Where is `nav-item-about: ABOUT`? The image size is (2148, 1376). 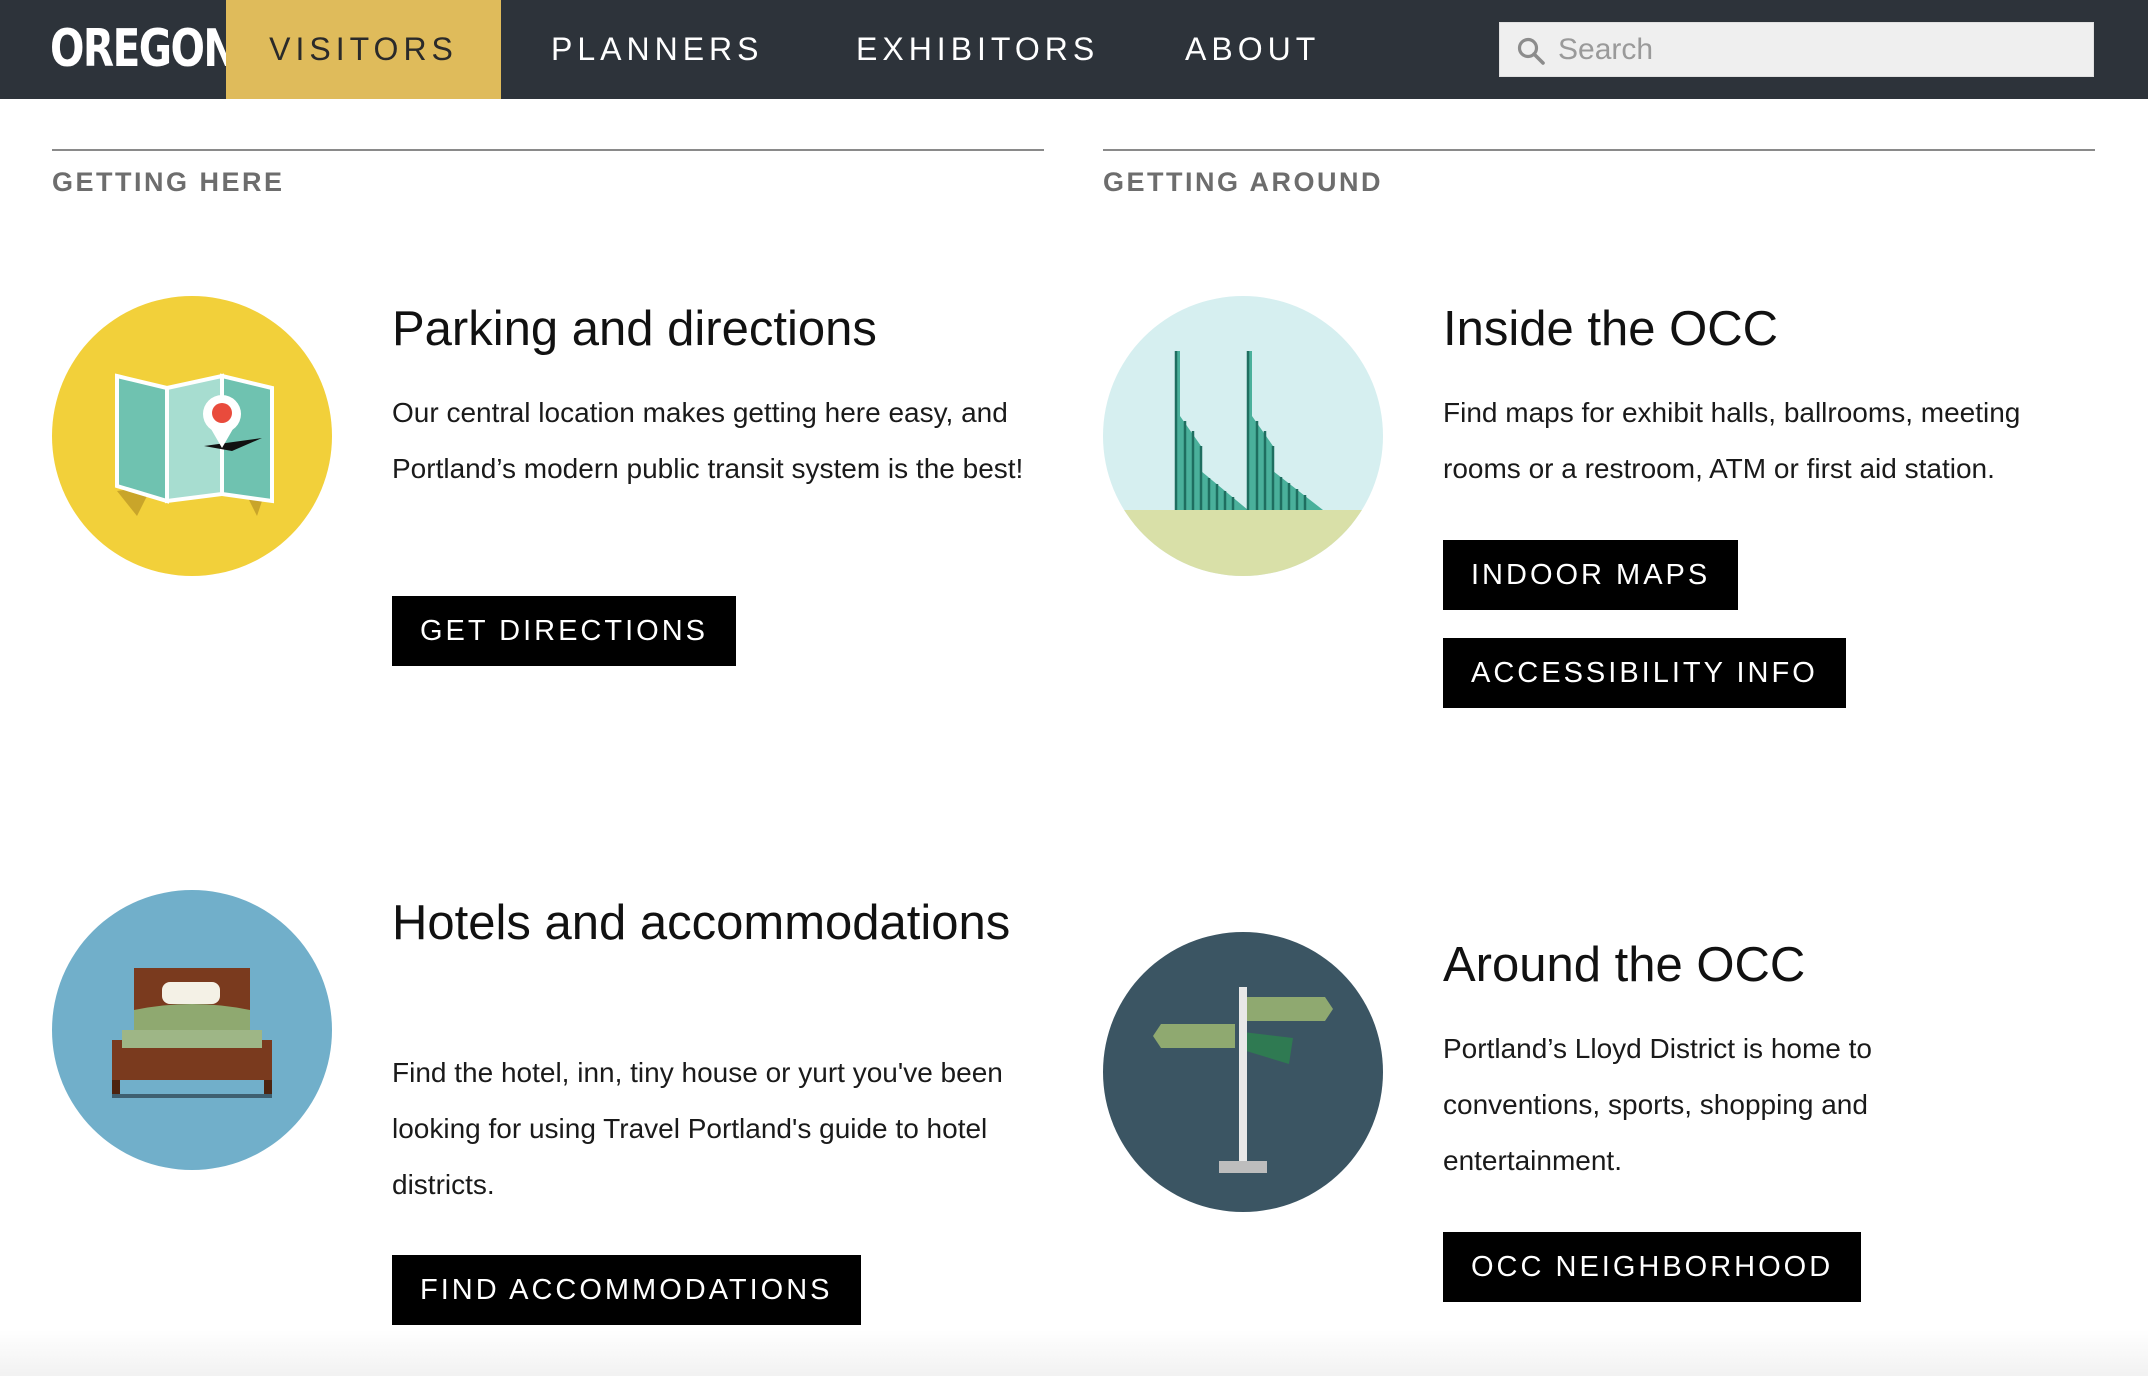 nav-item-about: ABOUT is located at coordinates (1252, 49).